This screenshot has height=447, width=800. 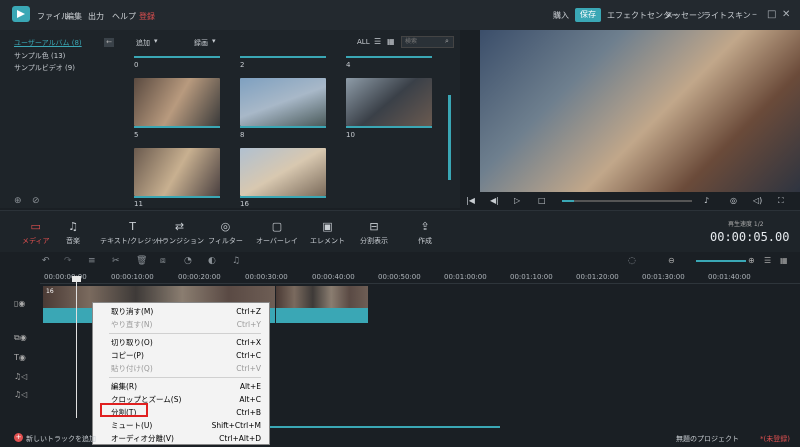 I want to click on media-scrollbar, so click(x=449, y=137).